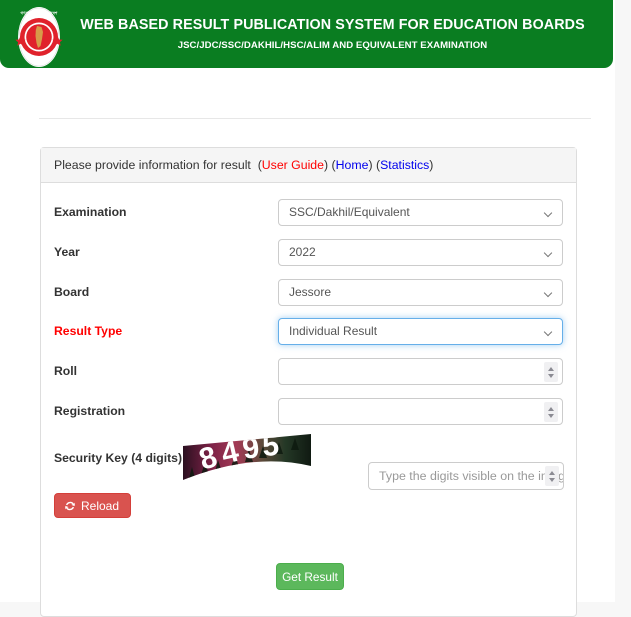 The width and height of the screenshot is (631, 617). I want to click on user-guide-link: User Guide, so click(293, 165).